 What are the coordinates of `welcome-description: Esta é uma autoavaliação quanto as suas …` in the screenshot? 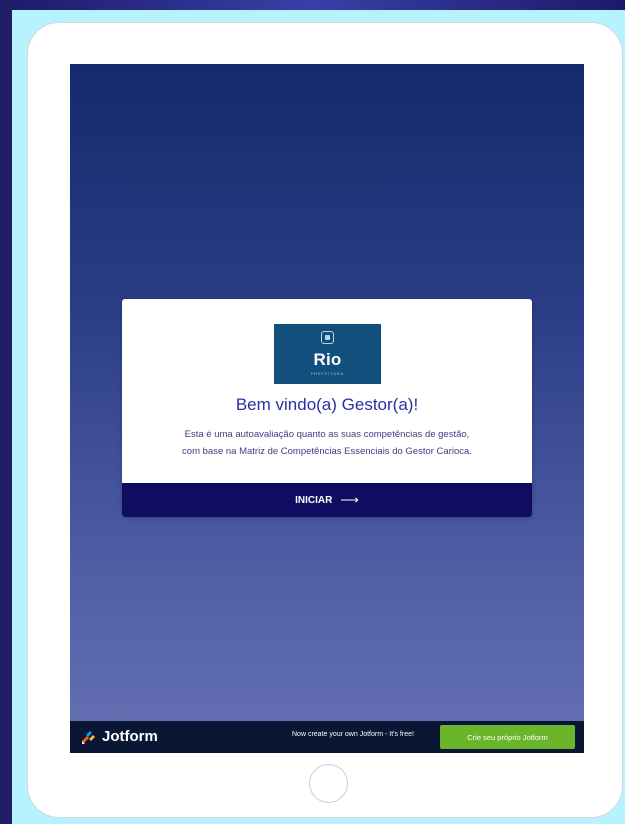 It's located at (327, 443).